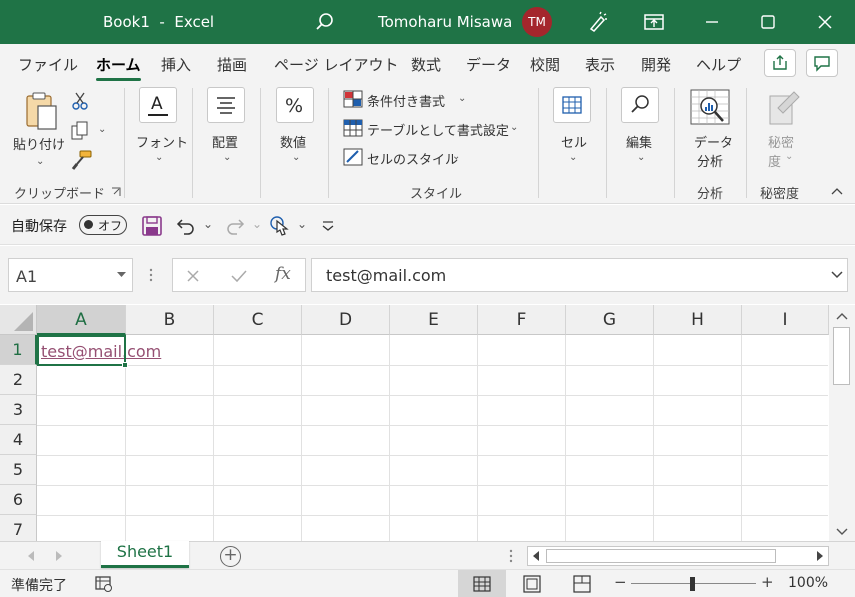  What do you see at coordinates (258, 320) in the screenshot?
I see `column-header-C: C` at bounding box center [258, 320].